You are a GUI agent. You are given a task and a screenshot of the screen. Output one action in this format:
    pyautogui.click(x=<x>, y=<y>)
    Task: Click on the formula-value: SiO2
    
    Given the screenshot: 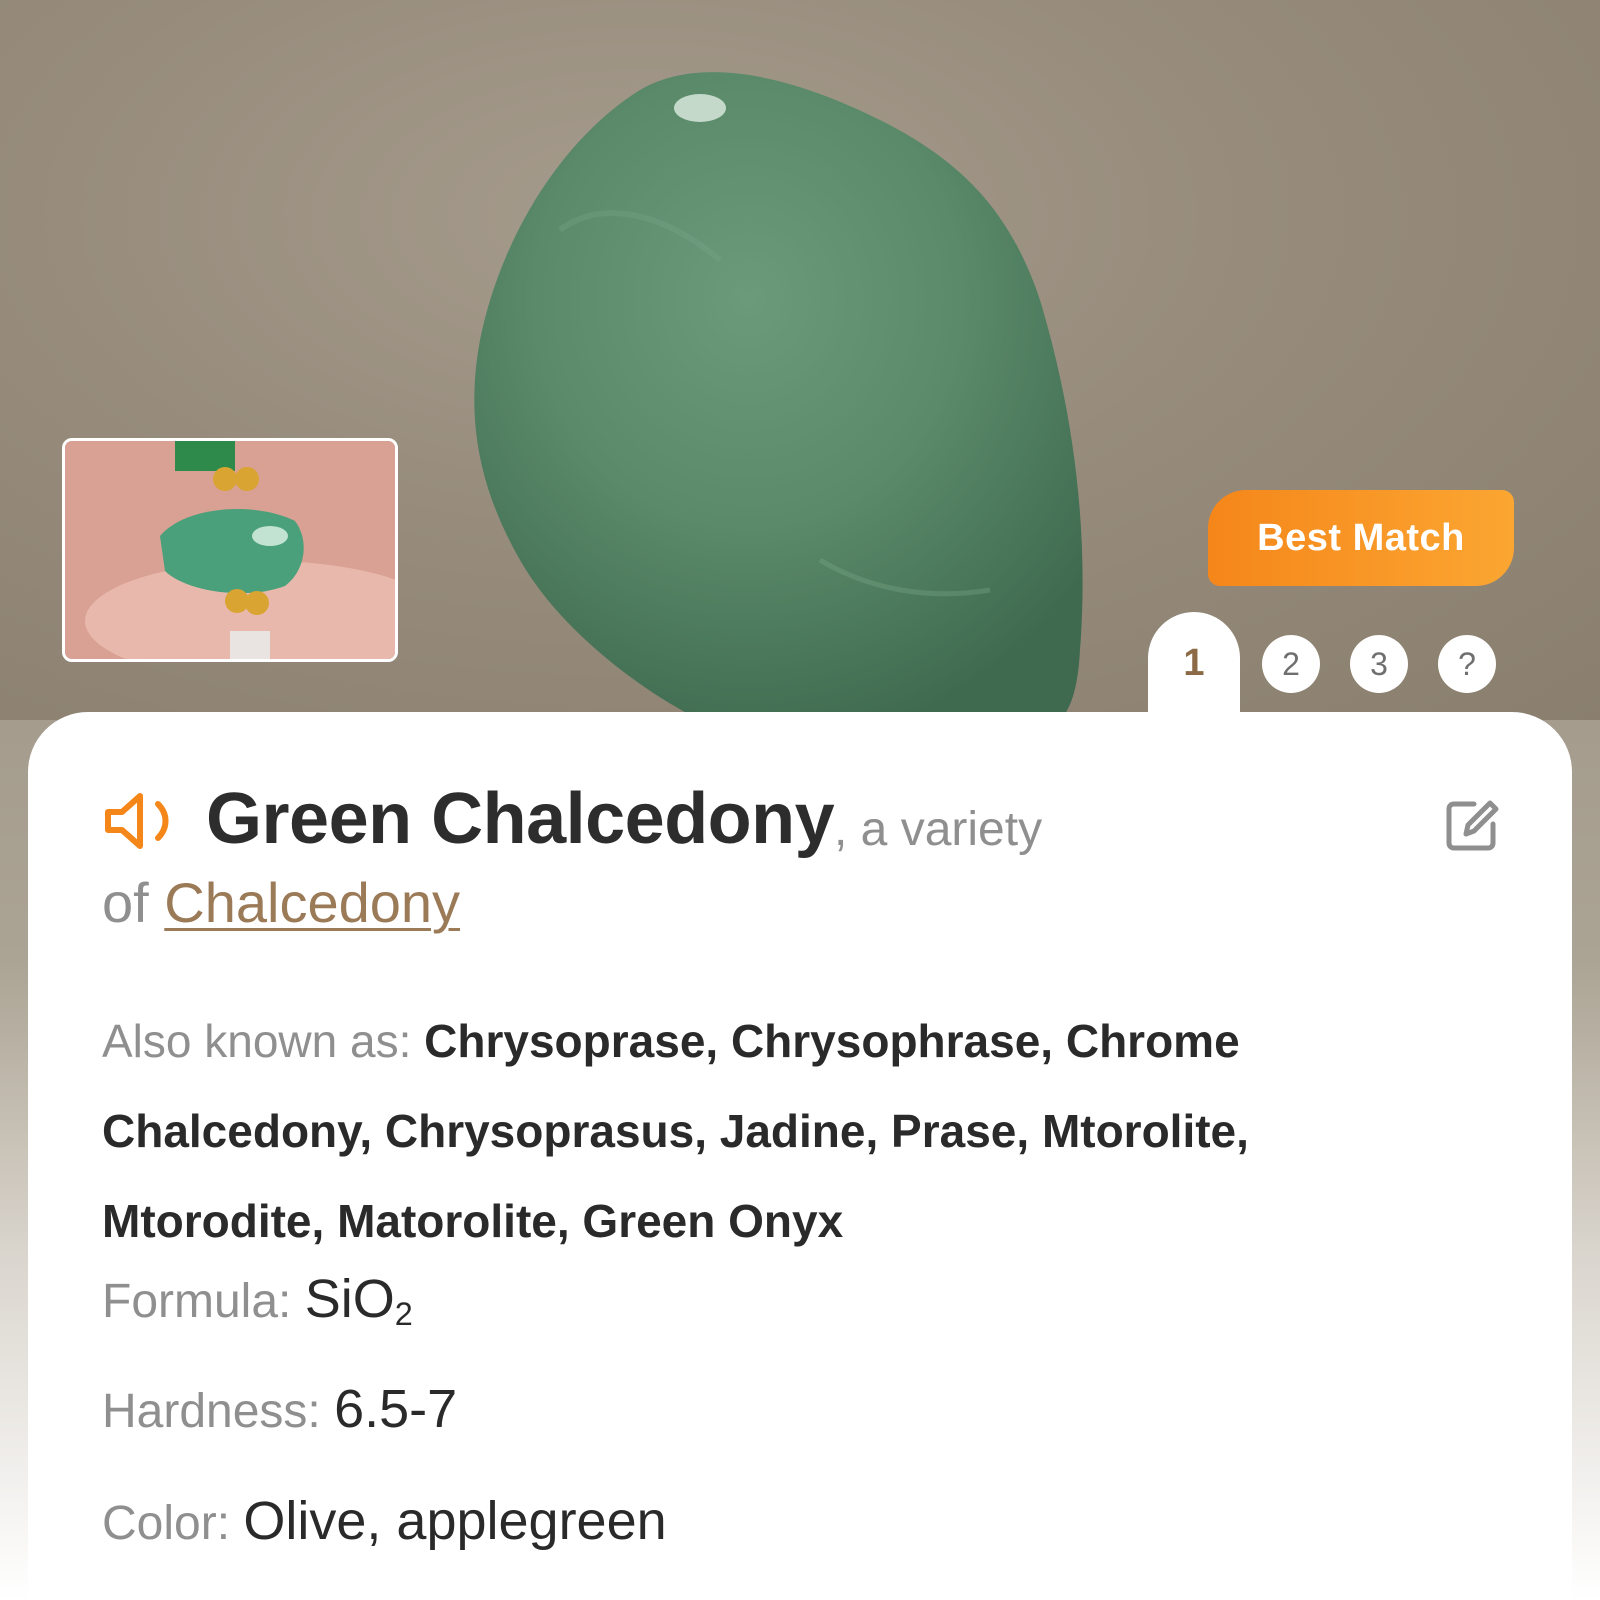 What is the action you would take?
    pyautogui.click(x=358, y=1301)
    